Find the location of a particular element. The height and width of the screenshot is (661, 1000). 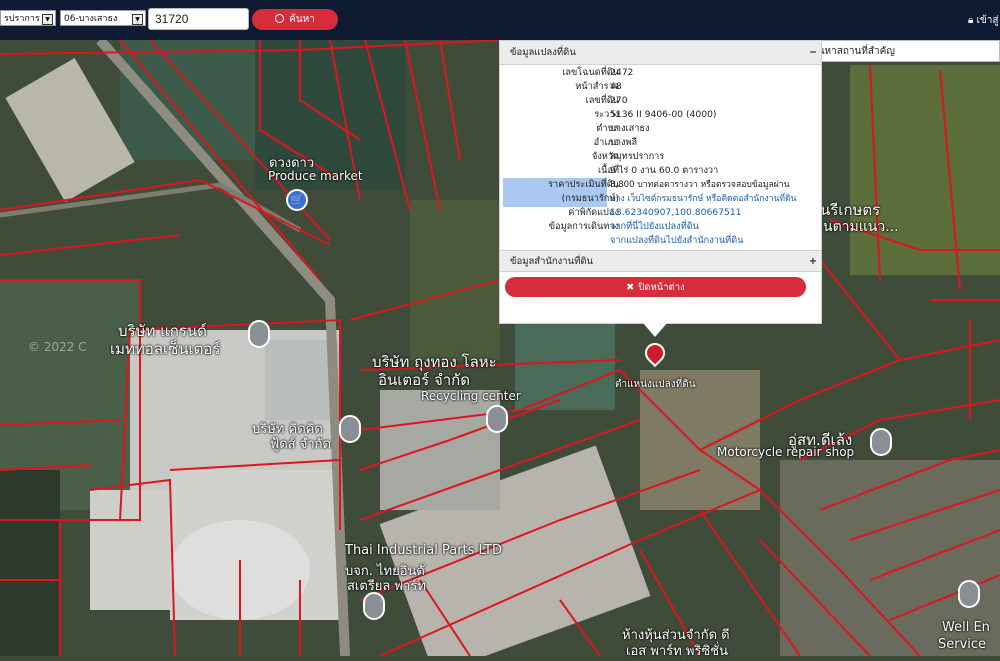

info-row: เลขที่ดิน 270 is located at coordinates (660, 101).